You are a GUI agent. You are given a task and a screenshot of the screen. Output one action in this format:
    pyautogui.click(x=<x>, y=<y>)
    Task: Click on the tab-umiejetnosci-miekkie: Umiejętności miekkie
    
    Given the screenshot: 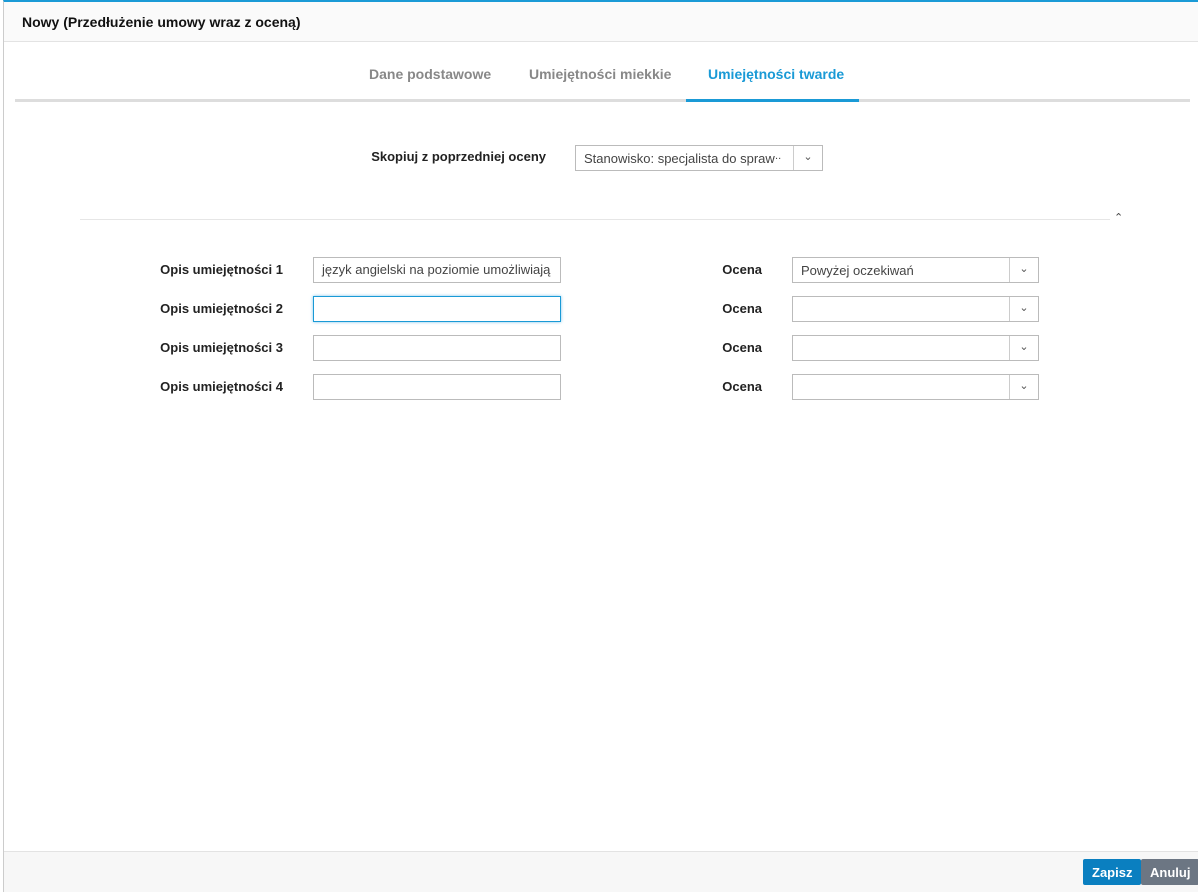 What is the action you would take?
    pyautogui.click(x=600, y=74)
    